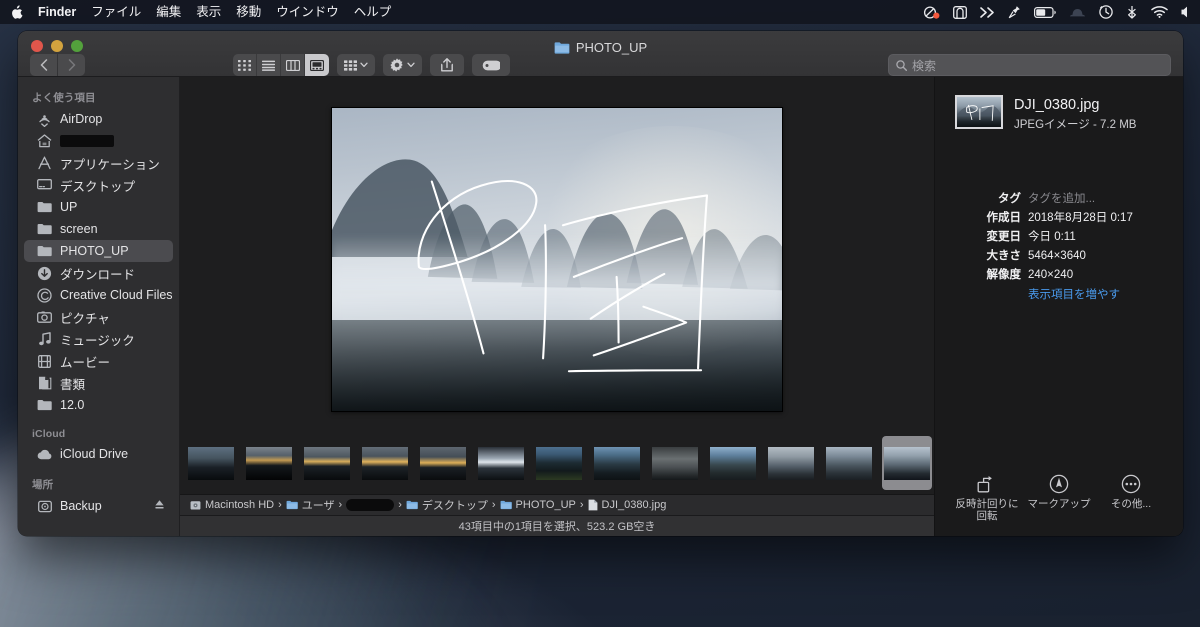 Image resolution: width=1200 pixels, height=627 pixels. What do you see at coordinates (44, 119) in the screenshot?
I see `airdrop-icon` at bounding box center [44, 119].